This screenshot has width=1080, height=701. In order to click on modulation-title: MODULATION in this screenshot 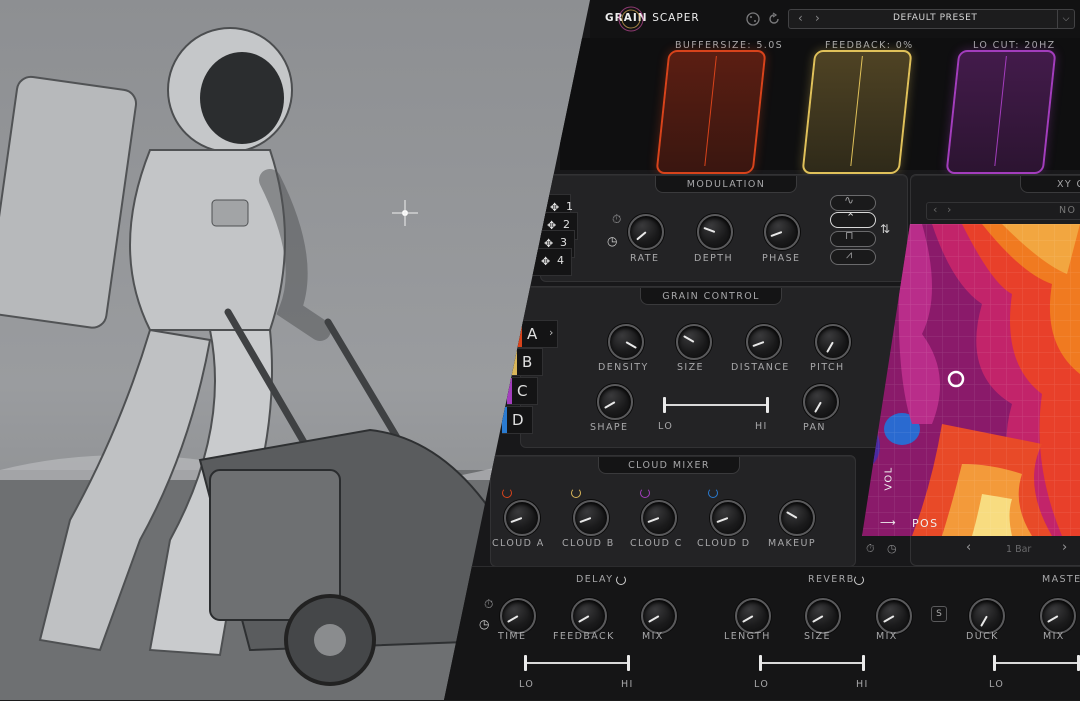, I will do `click(726, 184)`.